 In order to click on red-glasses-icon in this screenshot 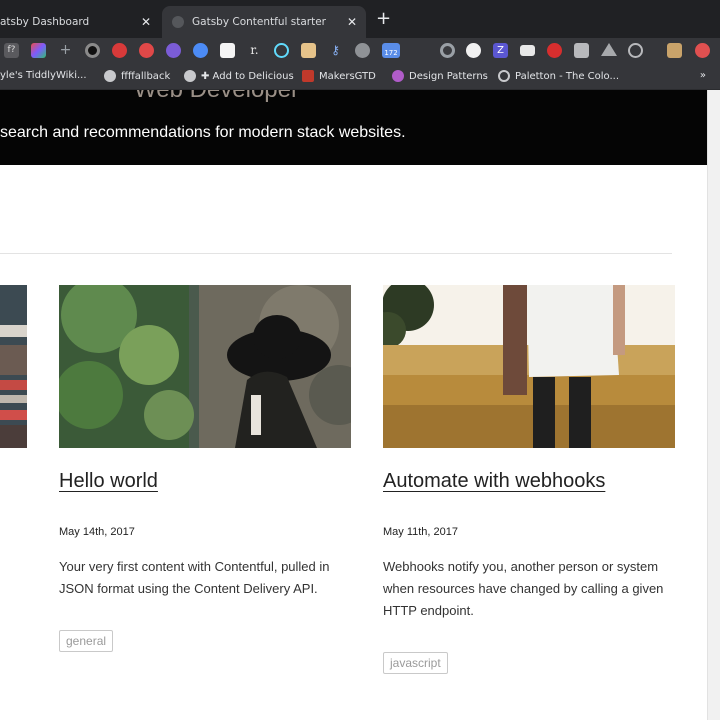, I will do `click(554, 50)`.